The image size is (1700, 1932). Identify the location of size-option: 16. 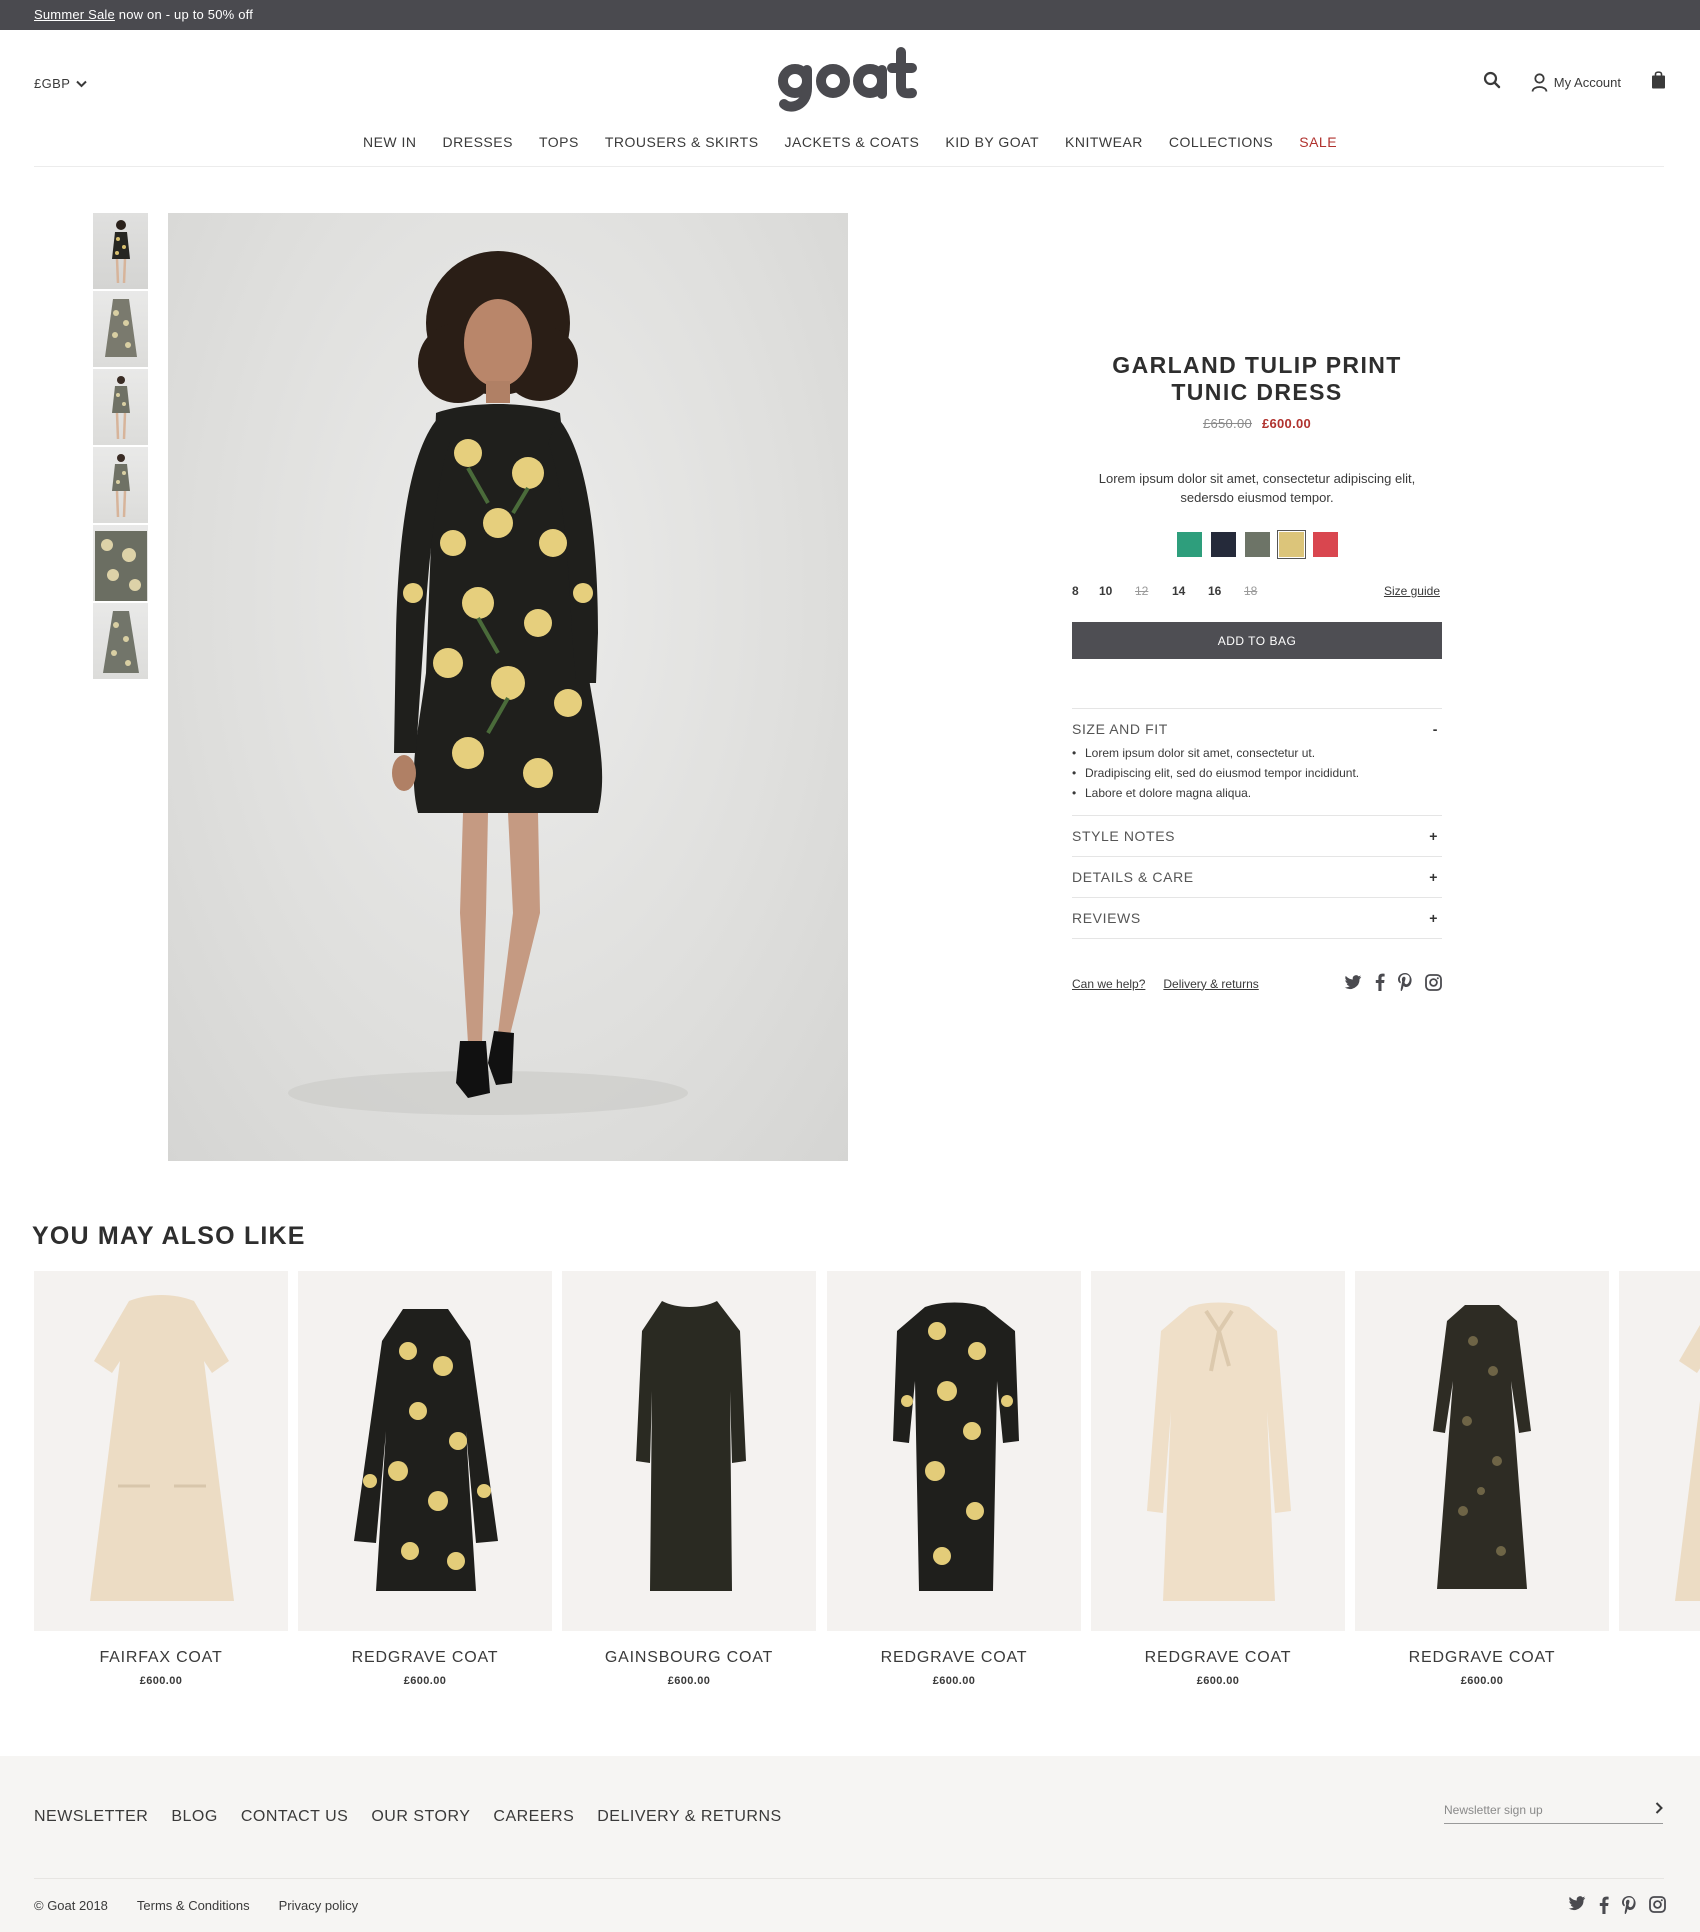
(1214, 591).